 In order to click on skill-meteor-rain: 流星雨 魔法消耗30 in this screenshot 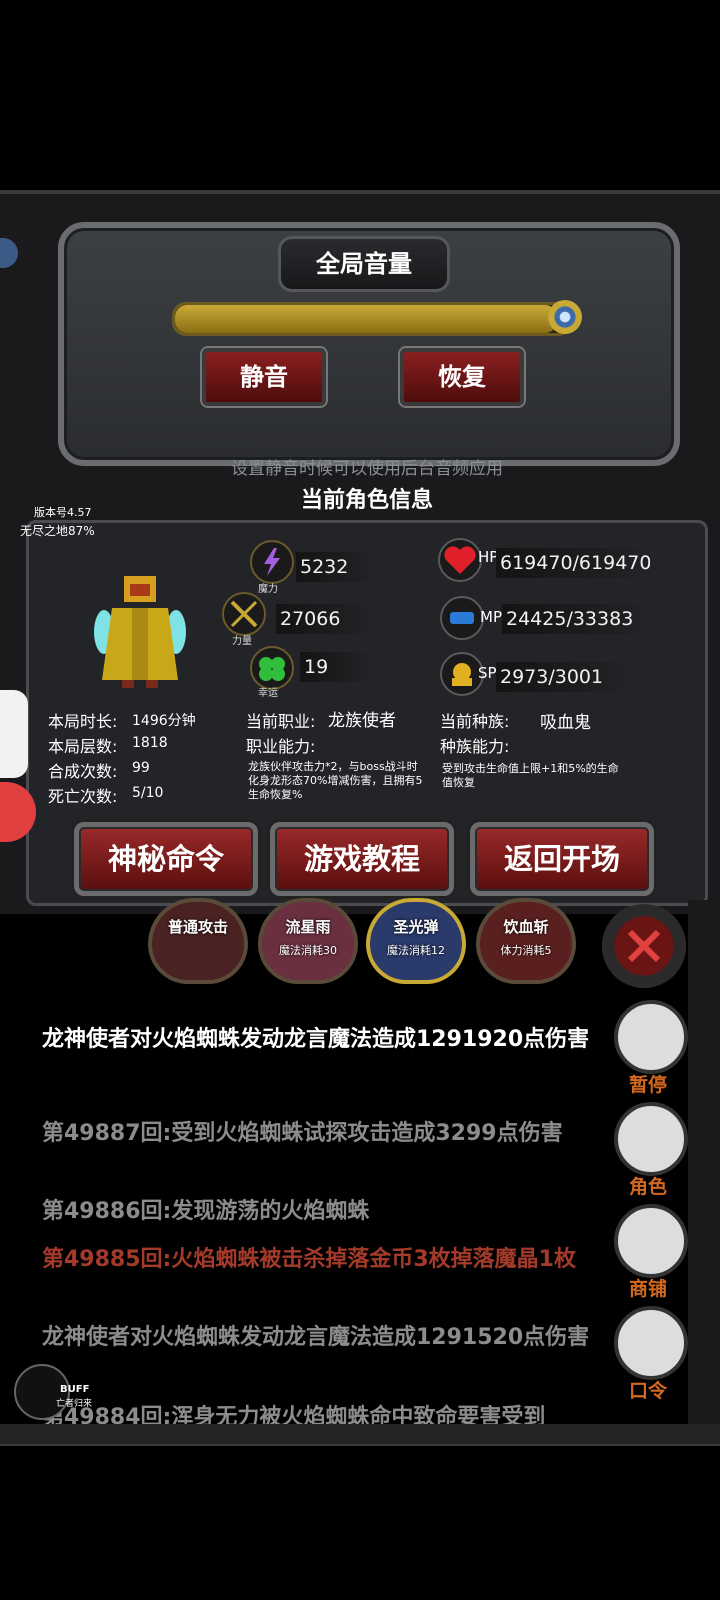, I will do `click(308, 941)`.